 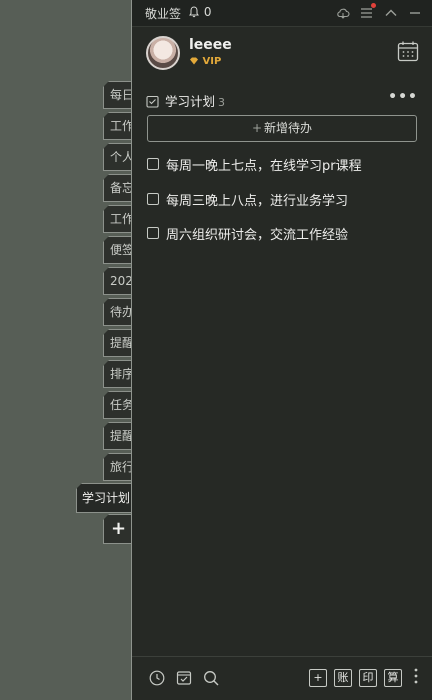 I want to click on username: leeee, so click(x=210, y=45).